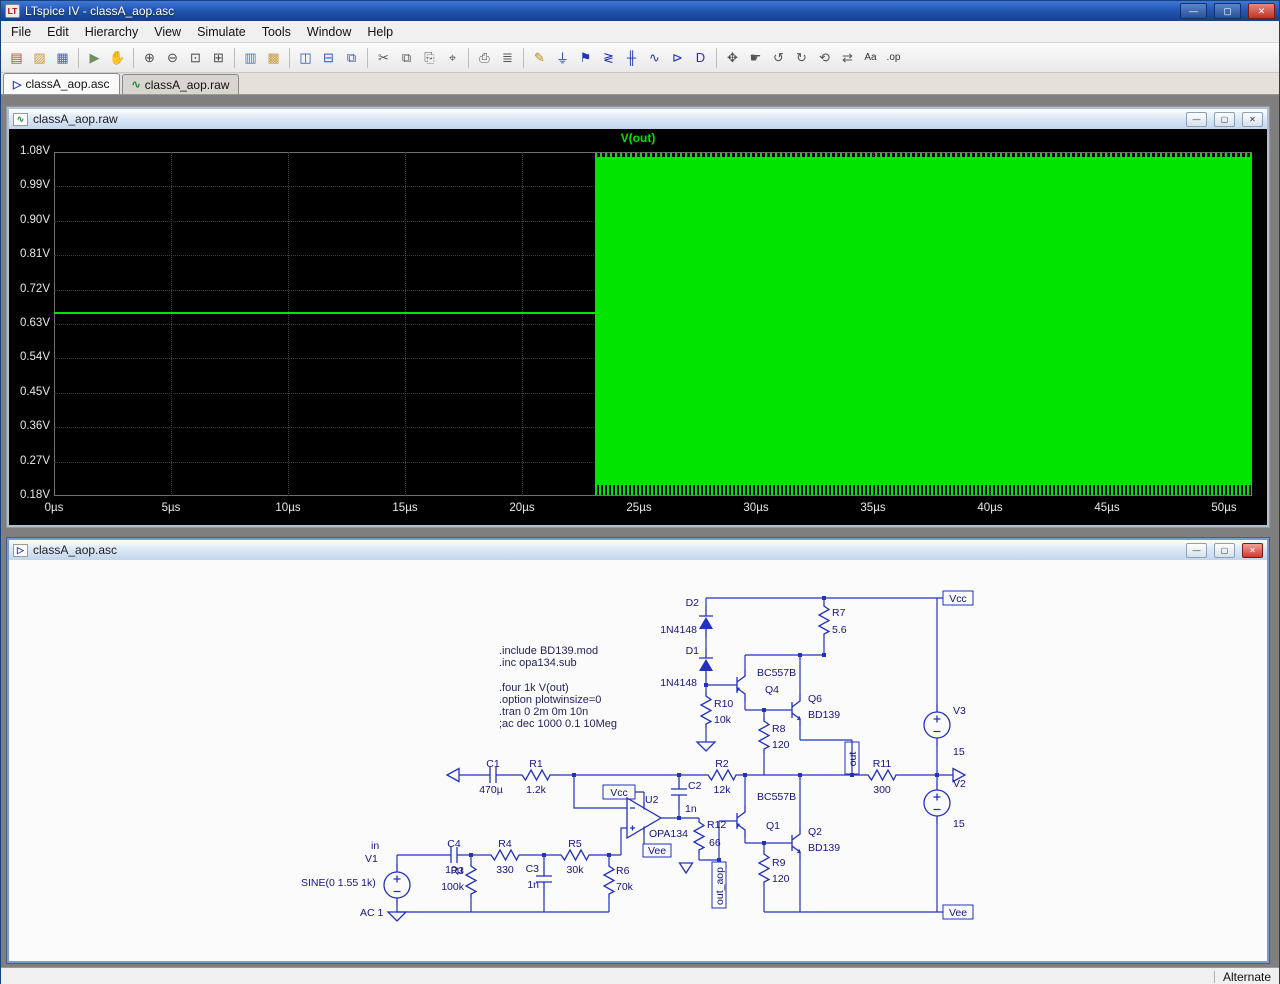  Describe the element at coordinates (507, 58) in the screenshot. I see `print-preview-icon: ≣` at that location.